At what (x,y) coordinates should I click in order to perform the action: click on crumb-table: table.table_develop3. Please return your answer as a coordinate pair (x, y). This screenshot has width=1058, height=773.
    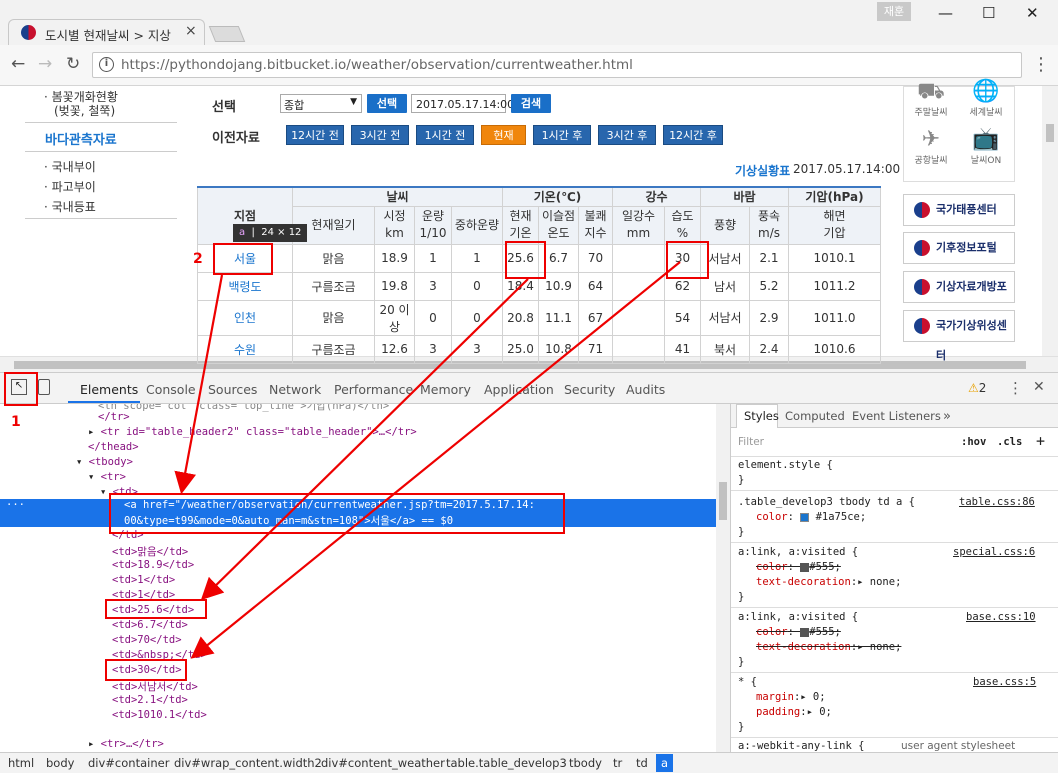
    Looking at the image, I should click on (506, 763).